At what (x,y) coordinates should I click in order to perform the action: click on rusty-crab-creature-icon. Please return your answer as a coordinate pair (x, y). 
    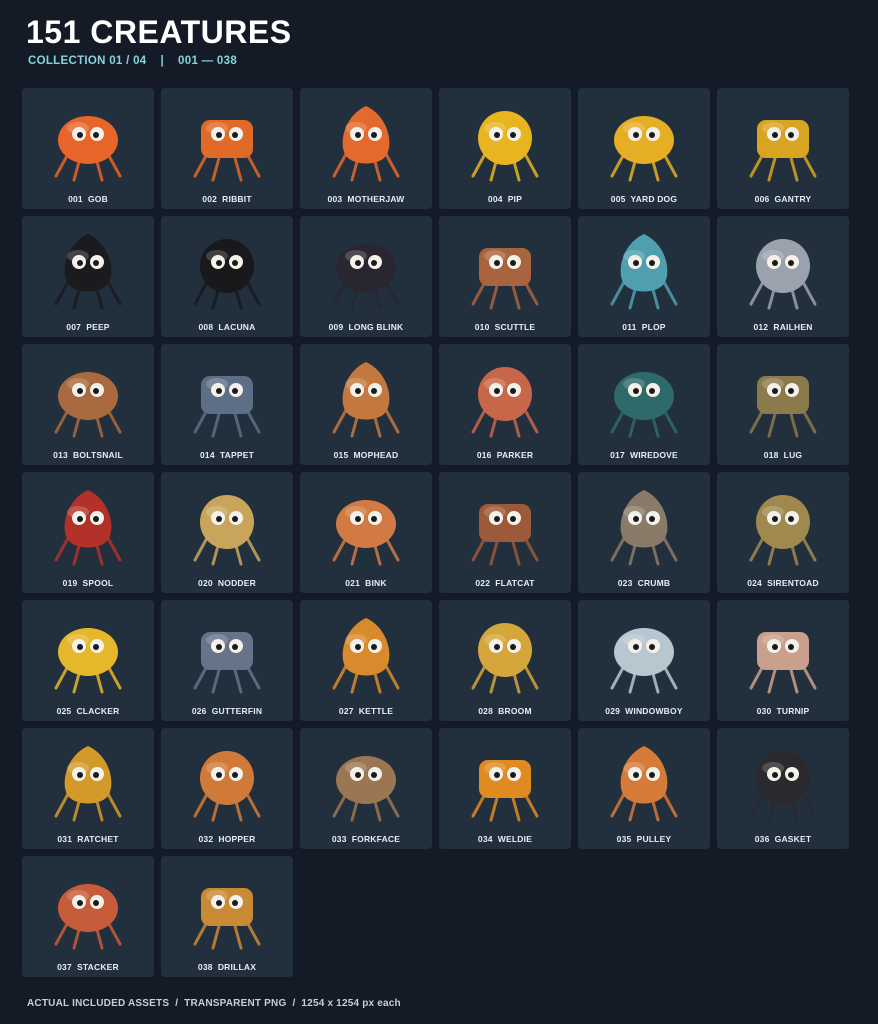
    Looking at the image, I should click on (505, 279).